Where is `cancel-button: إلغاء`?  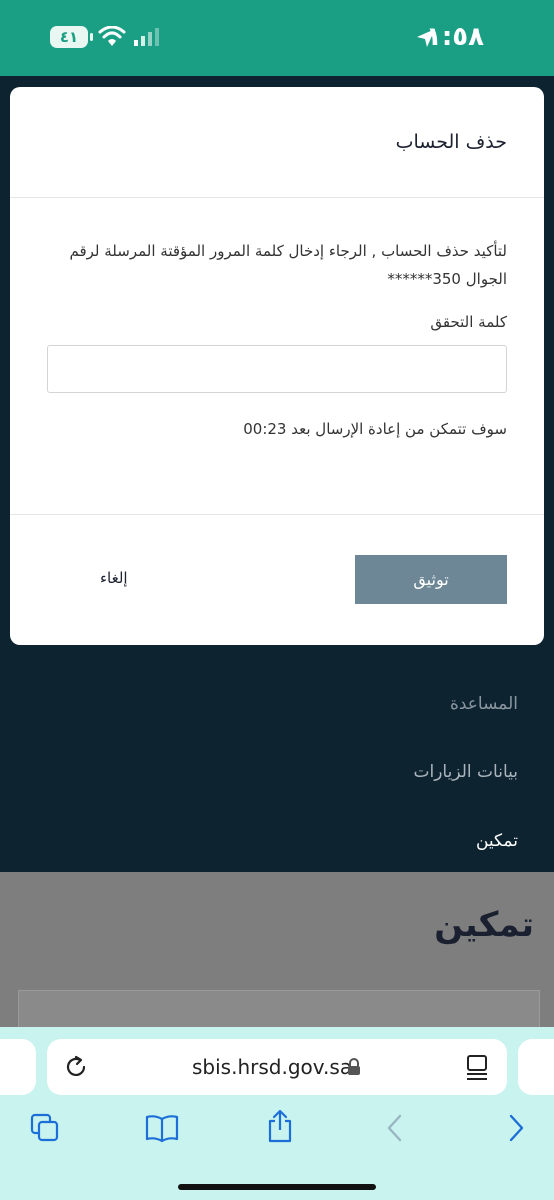 cancel-button: إلغاء is located at coordinates (114, 578).